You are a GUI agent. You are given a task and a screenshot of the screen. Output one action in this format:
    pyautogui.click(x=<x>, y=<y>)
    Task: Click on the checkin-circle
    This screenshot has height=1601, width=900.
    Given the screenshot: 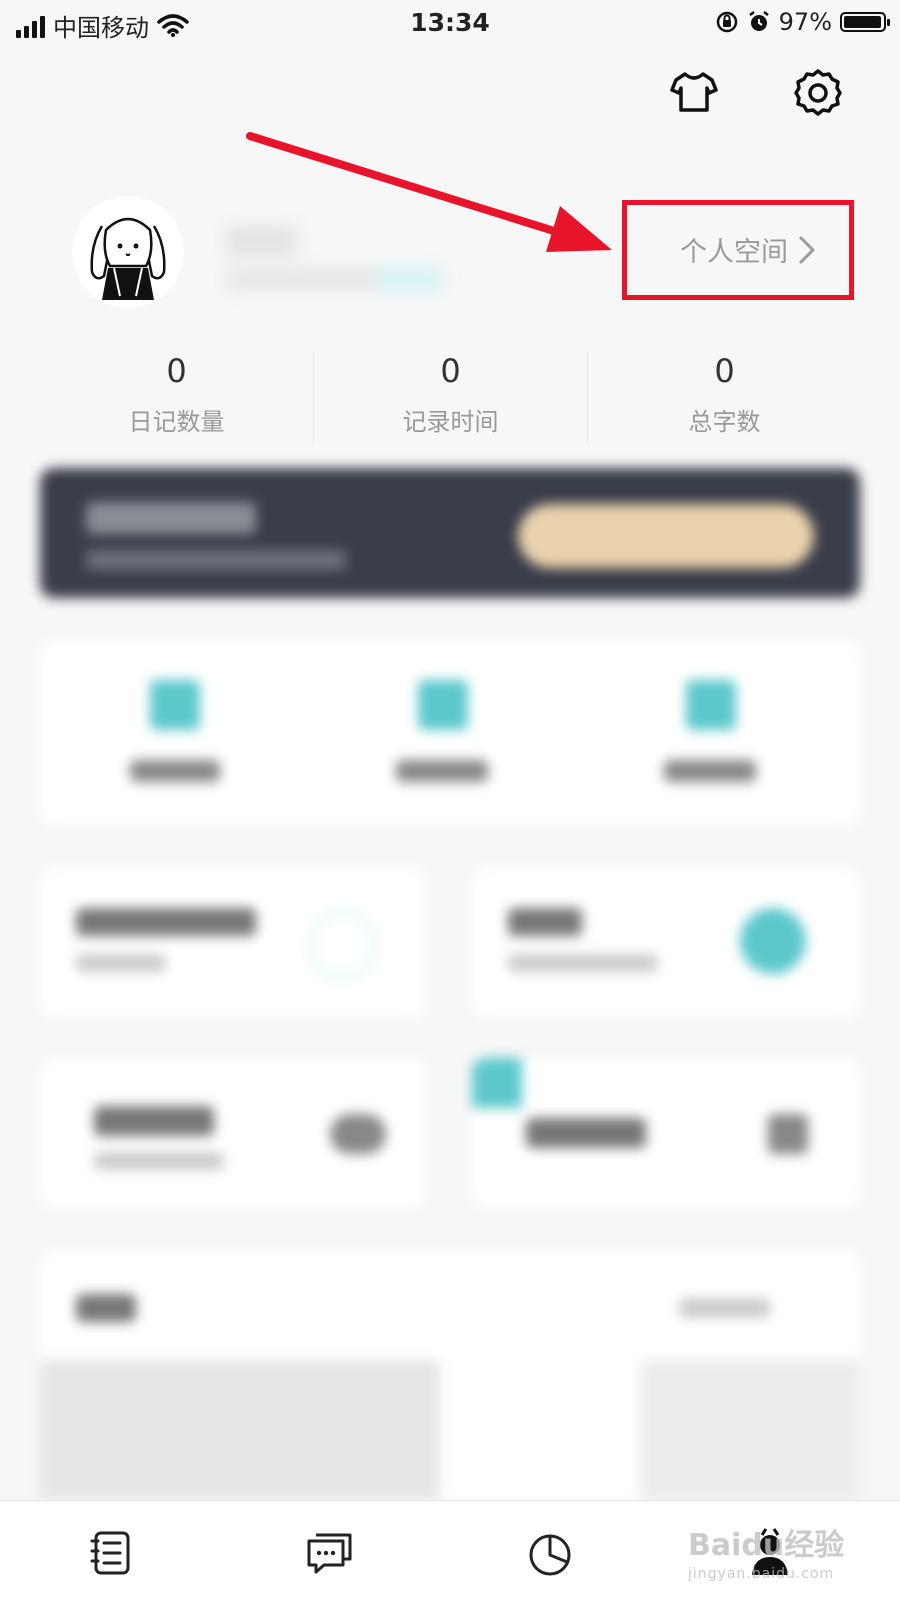 What is the action you would take?
    pyautogui.click(x=773, y=941)
    